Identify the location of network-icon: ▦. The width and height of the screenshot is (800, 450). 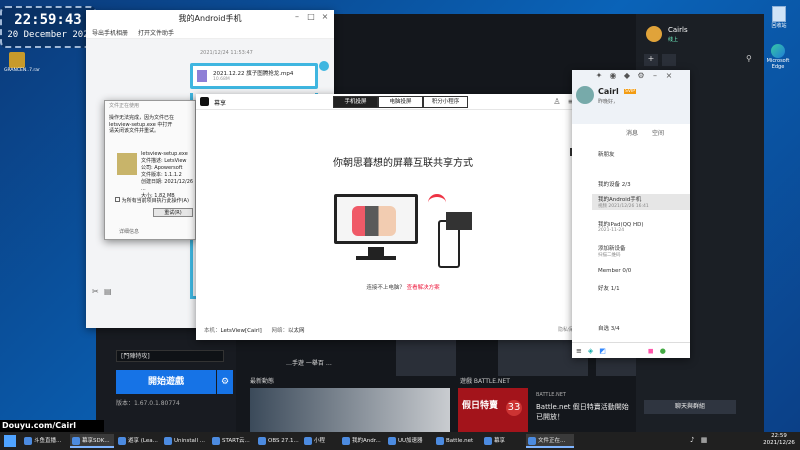
(704, 440).